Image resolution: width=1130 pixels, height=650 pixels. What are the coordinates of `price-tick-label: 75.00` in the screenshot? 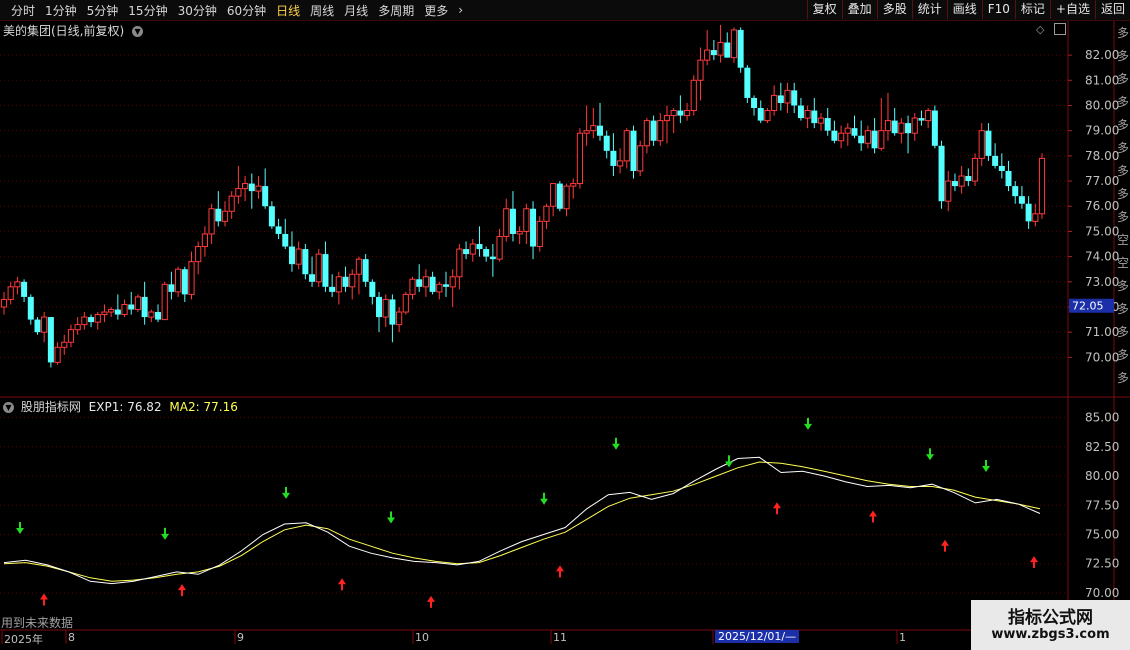 It's located at (1102, 231).